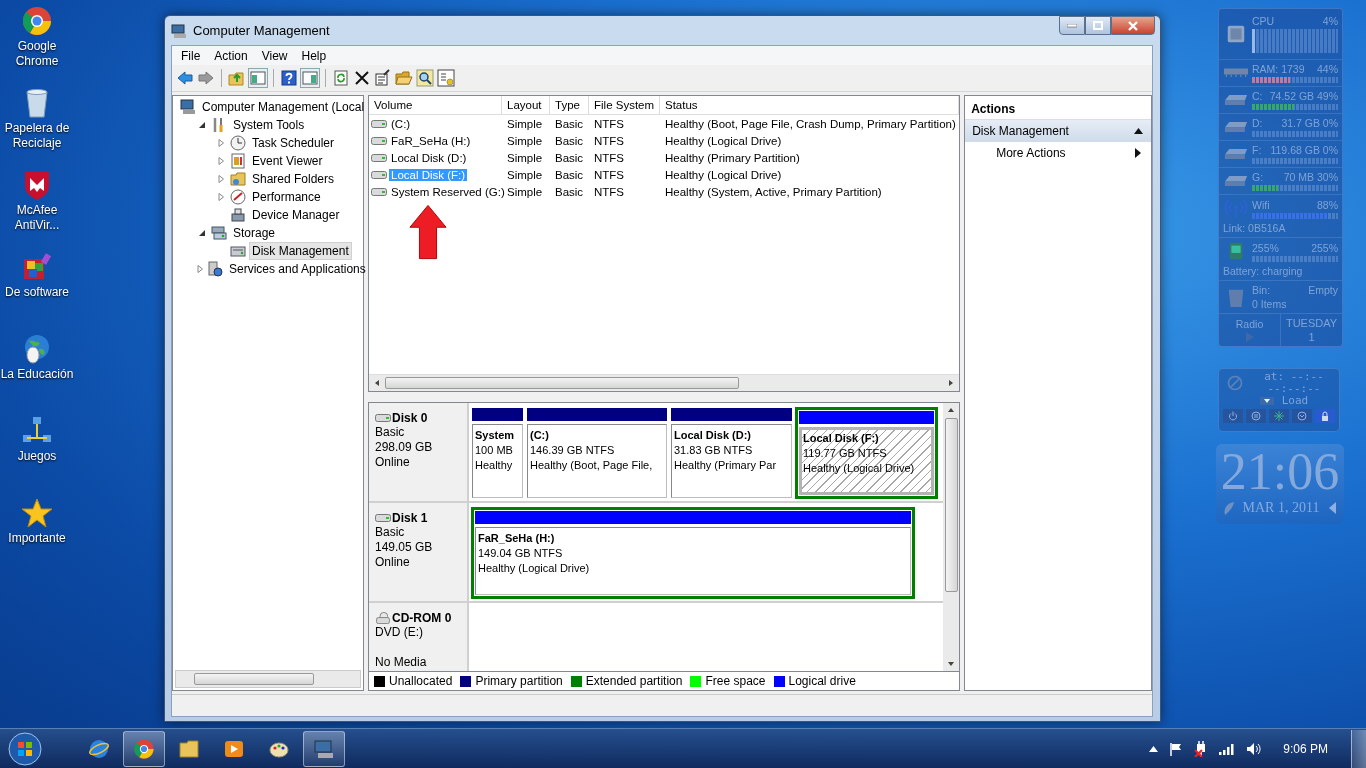  I want to click on drive-name: FaR_SeHa (H:), so click(431, 140).